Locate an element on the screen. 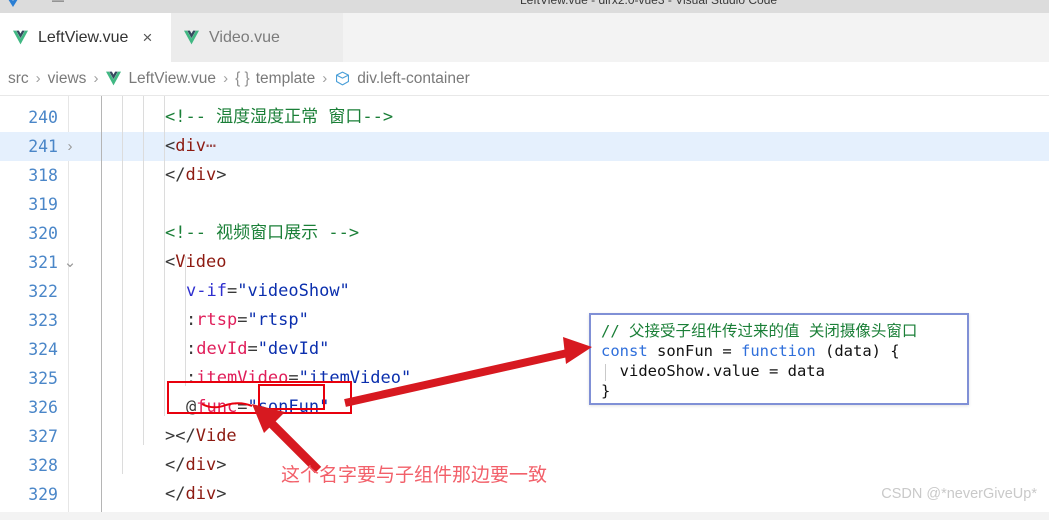  code-text: :itemVideo="itemVideo" is located at coordinates (298, 378).